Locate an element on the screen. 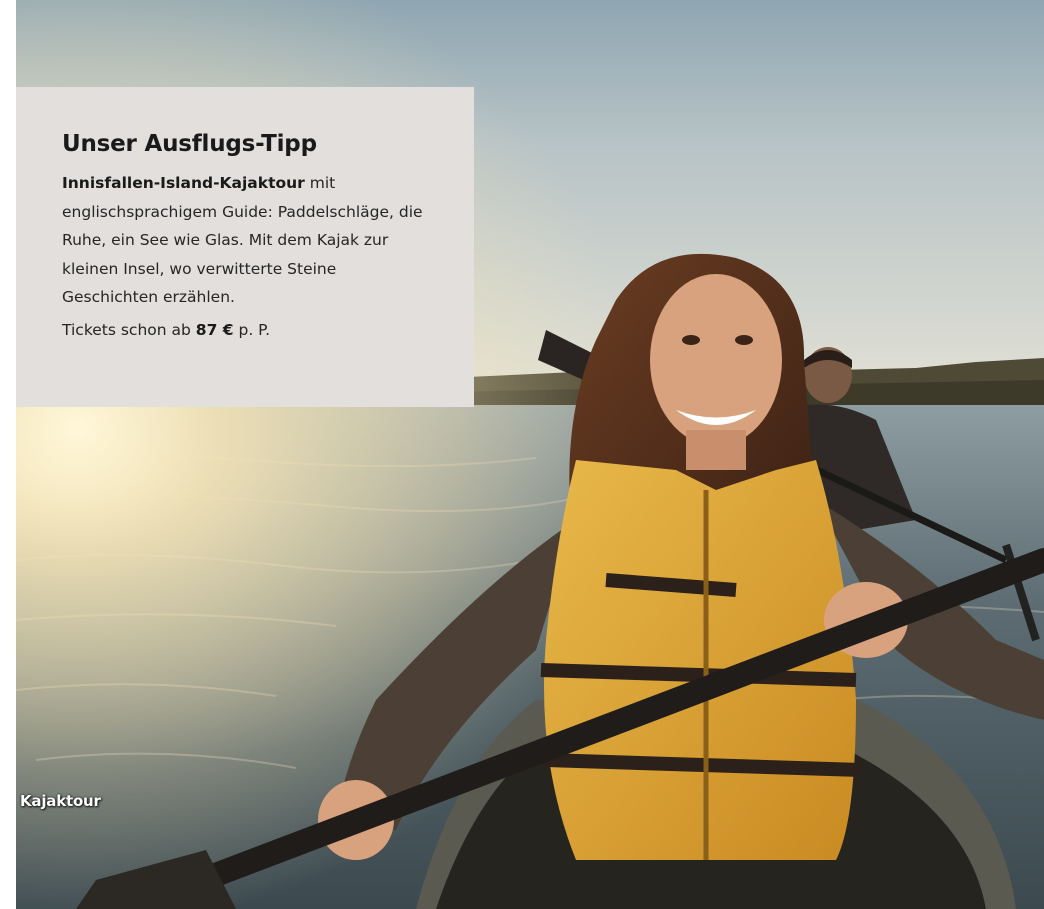  ticket-price-line: Tickets schon ab 87 € p. P. is located at coordinates (248, 330).